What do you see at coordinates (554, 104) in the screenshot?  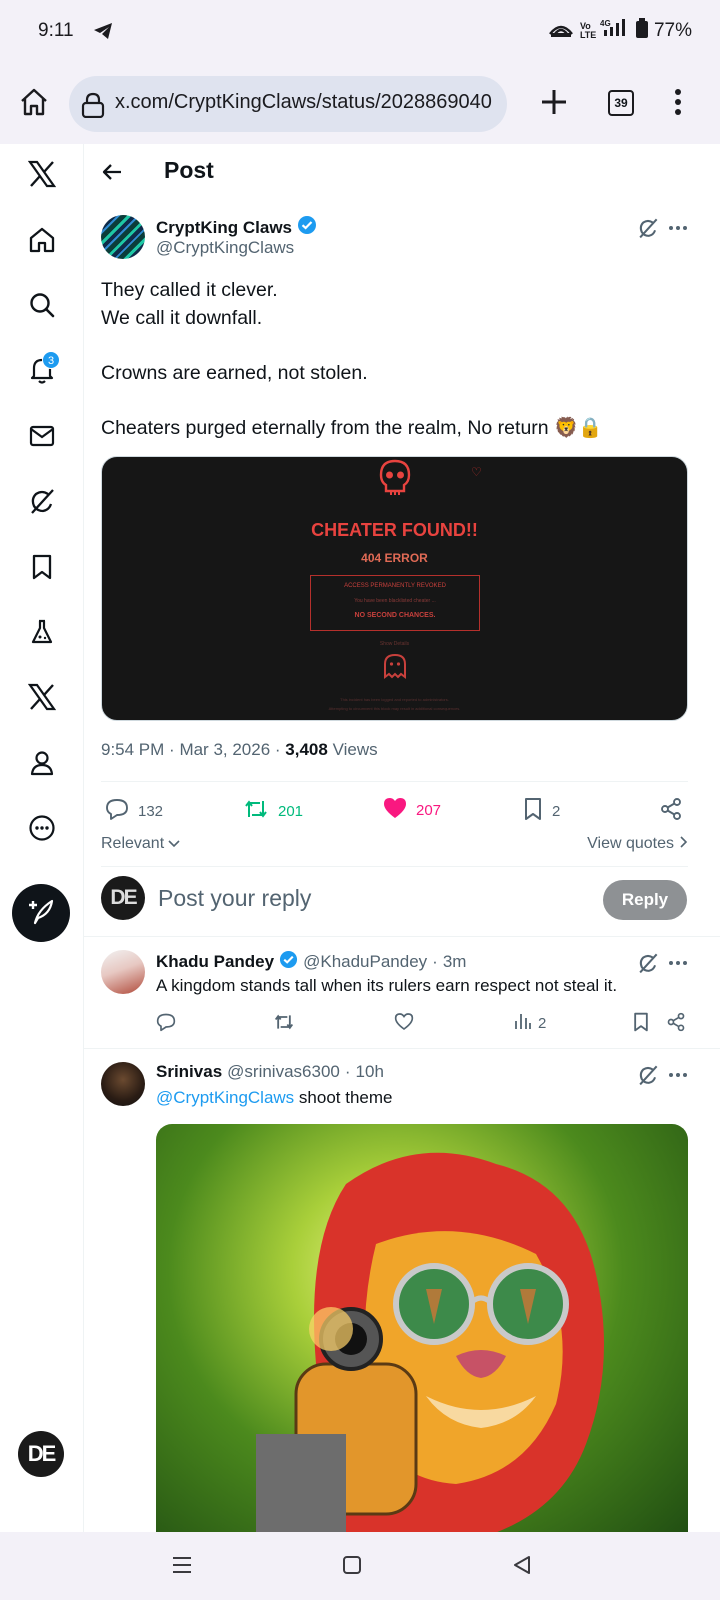 I see `new-tab-icon` at bounding box center [554, 104].